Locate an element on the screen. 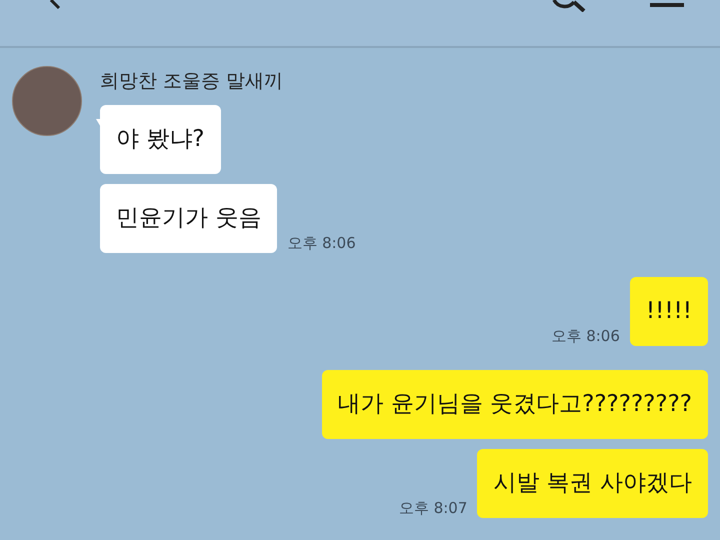 The image size is (720, 540). message-bubble: 시발 복권 사야겠다 is located at coordinates (592, 483).